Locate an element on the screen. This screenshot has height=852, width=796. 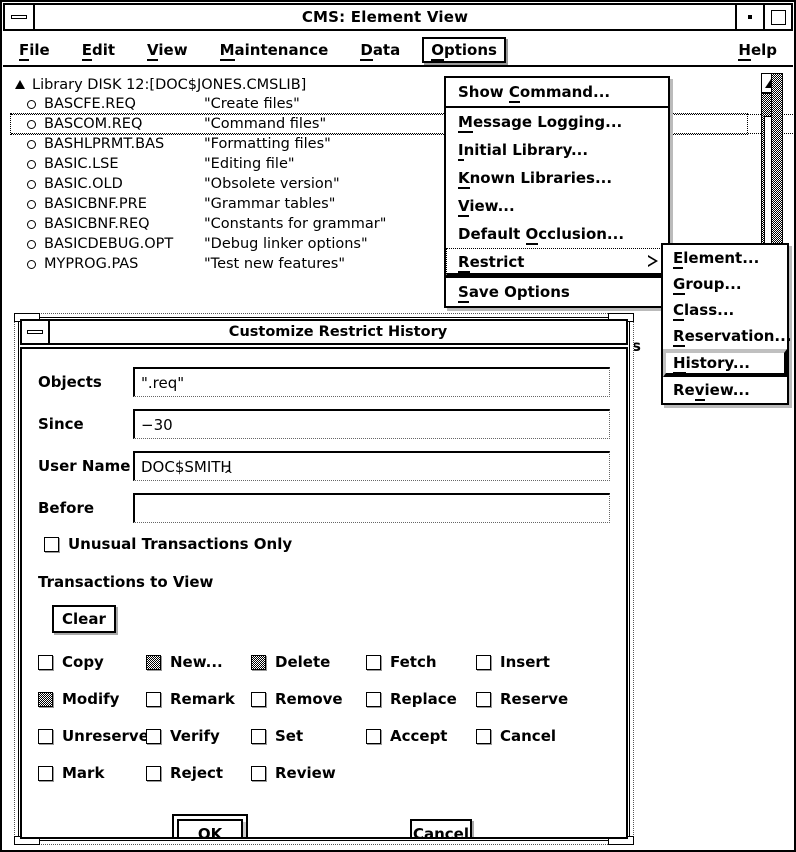
transaction-checkbox-row-modify: Modify is located at coordinates (92, 699).